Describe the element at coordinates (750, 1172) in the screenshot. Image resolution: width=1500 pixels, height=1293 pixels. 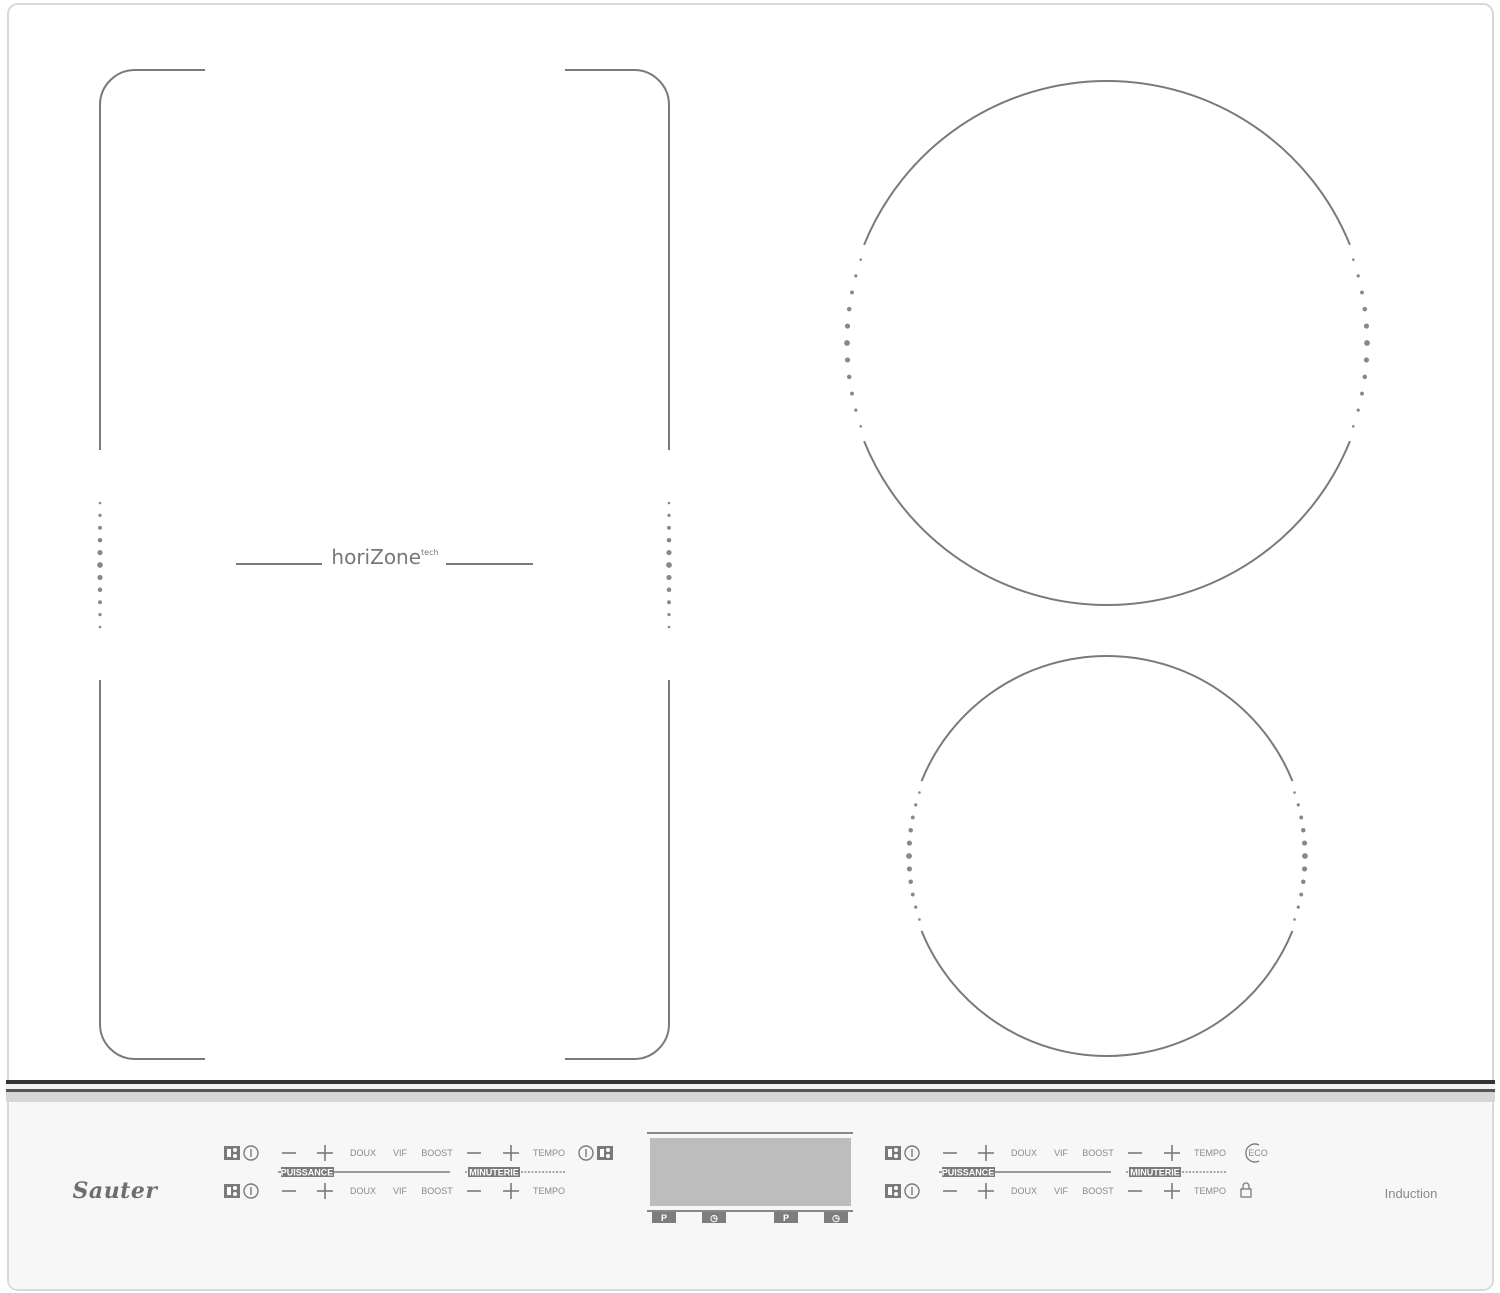
I see `central-display` at that location.